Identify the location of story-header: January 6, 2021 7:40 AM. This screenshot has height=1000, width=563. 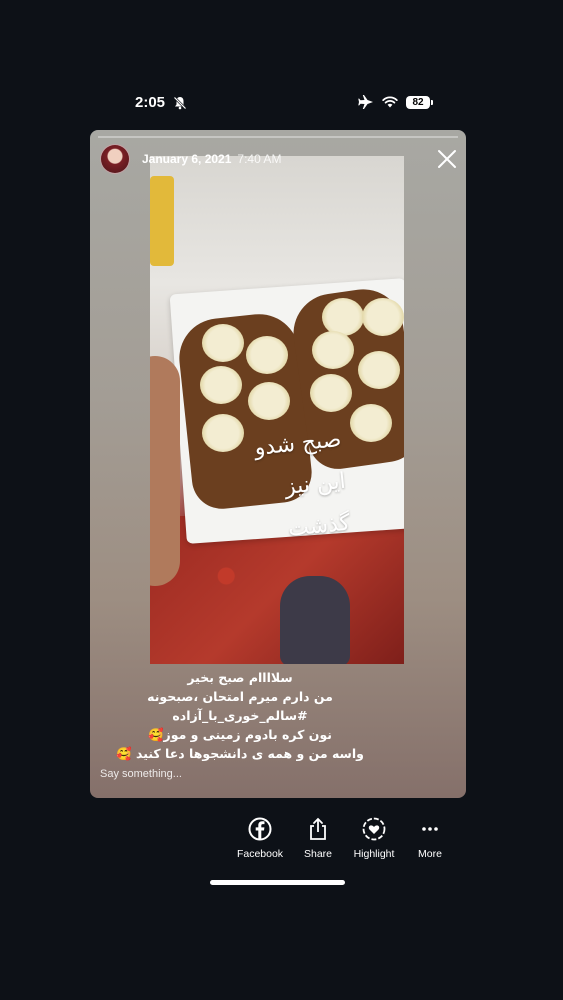
(190, 159).